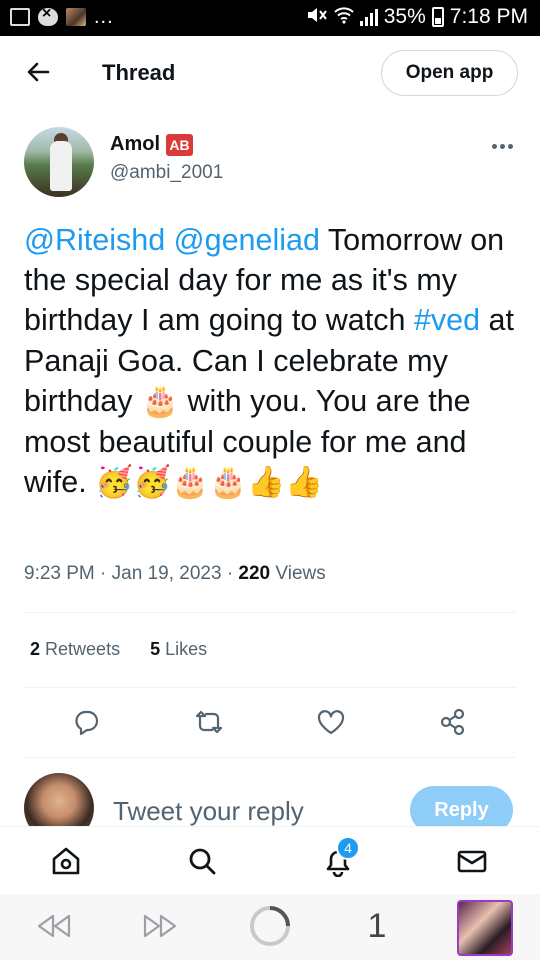  What do you see at coordinates (160, 926) in the screenshot?
I see `browser-forward-icon` at bounding box center [160, 926].